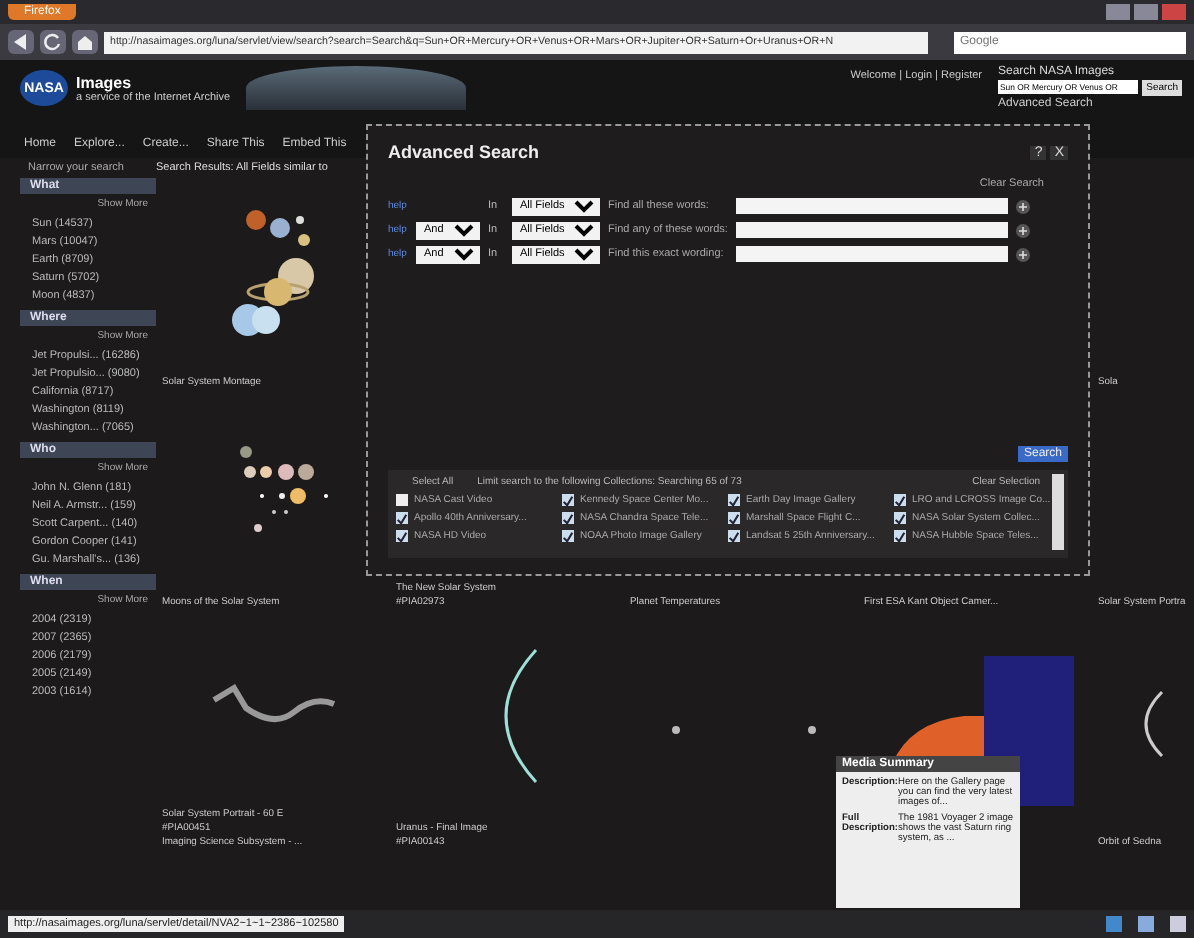 The height and width of the screenshot is (938, 1194). What do you see at coordinates (1058, 512) in the screenshot?
I see `scrollbar-icon` at bounding box center [1058, 512].